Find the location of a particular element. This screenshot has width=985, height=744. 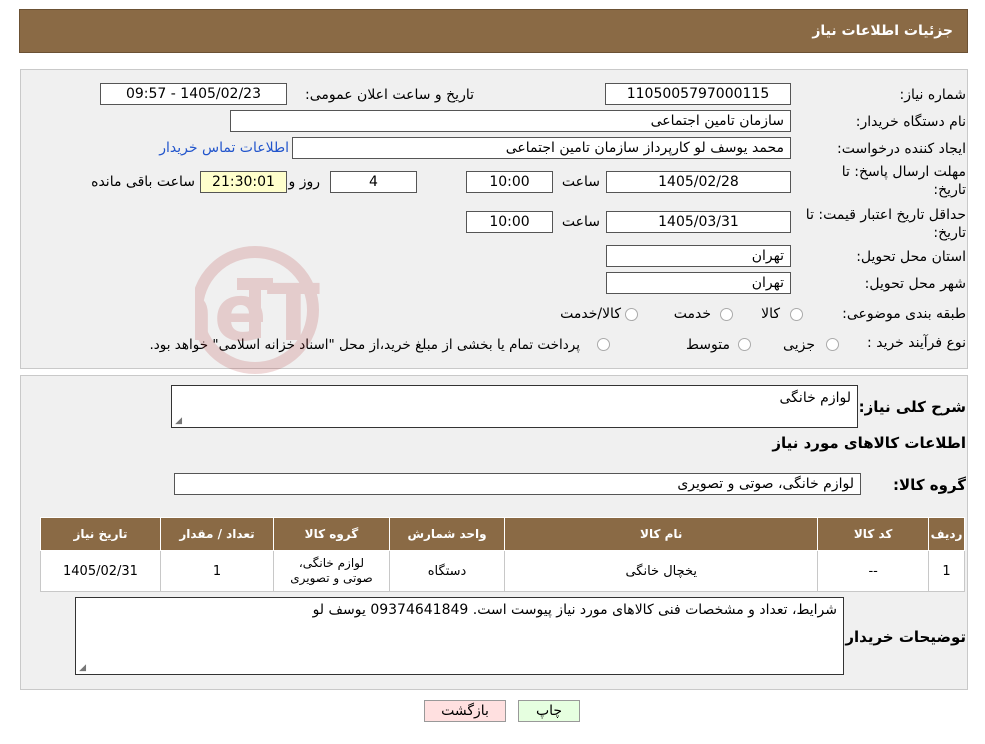

process-radio-medium is located at coordinates (744, 344).